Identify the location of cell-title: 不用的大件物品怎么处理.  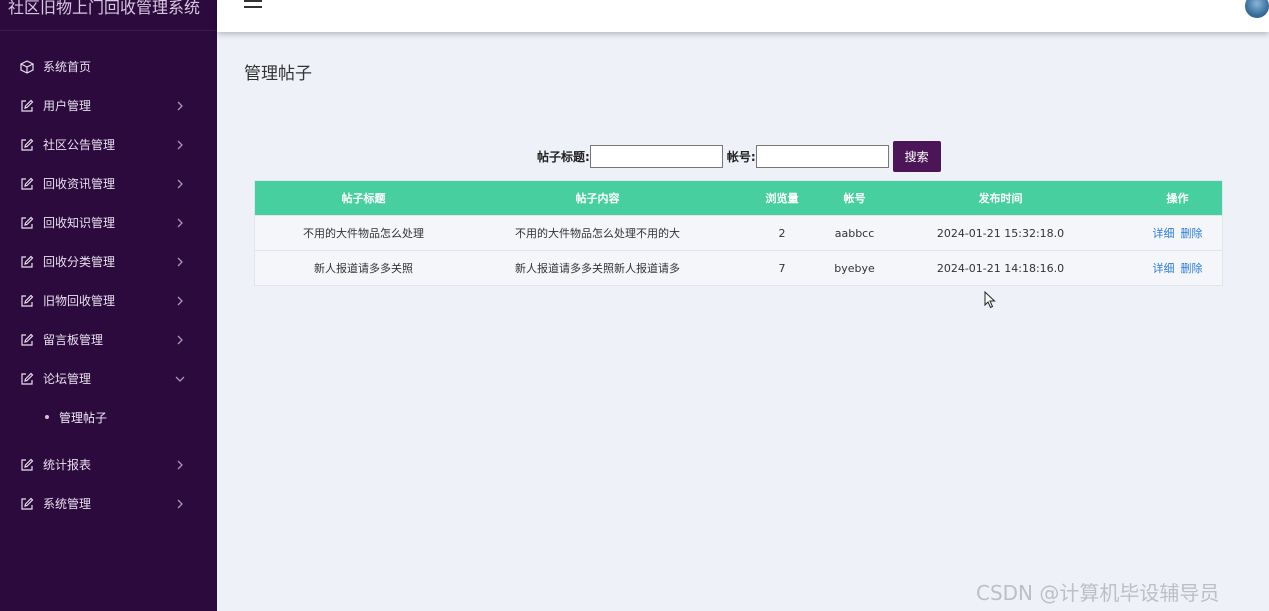
(363, 233).